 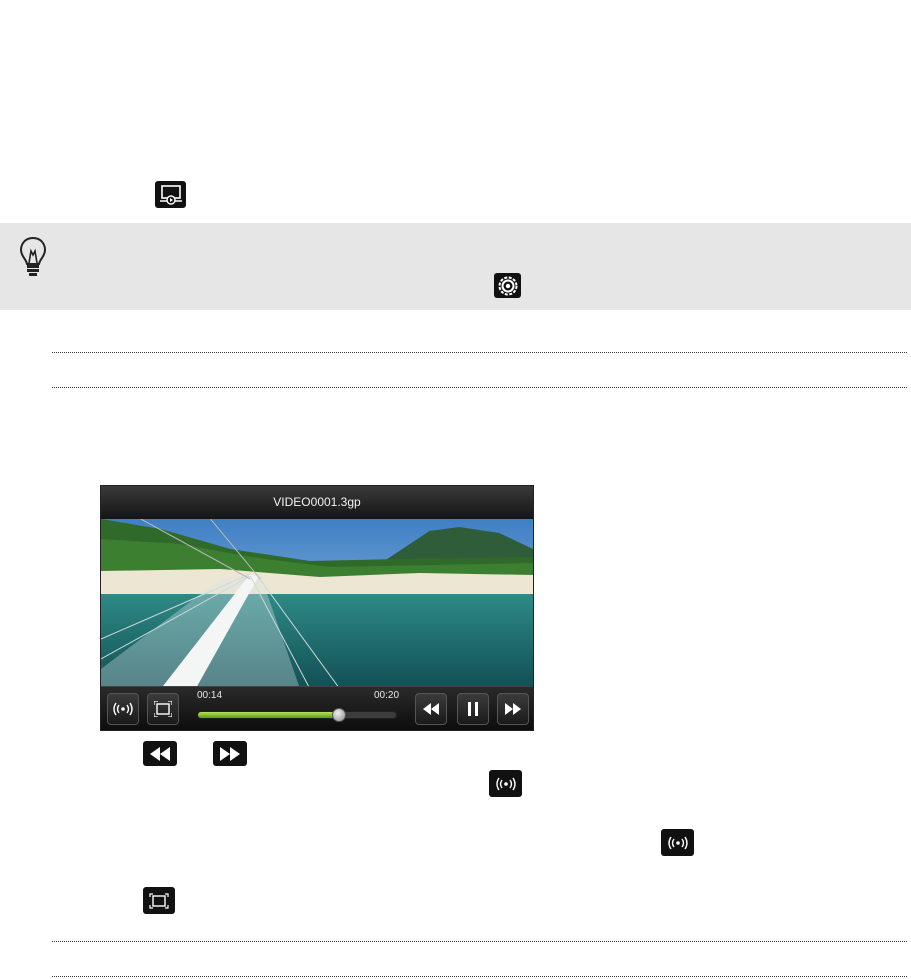 I want to click on pause-button, so click(x=473, y=709).